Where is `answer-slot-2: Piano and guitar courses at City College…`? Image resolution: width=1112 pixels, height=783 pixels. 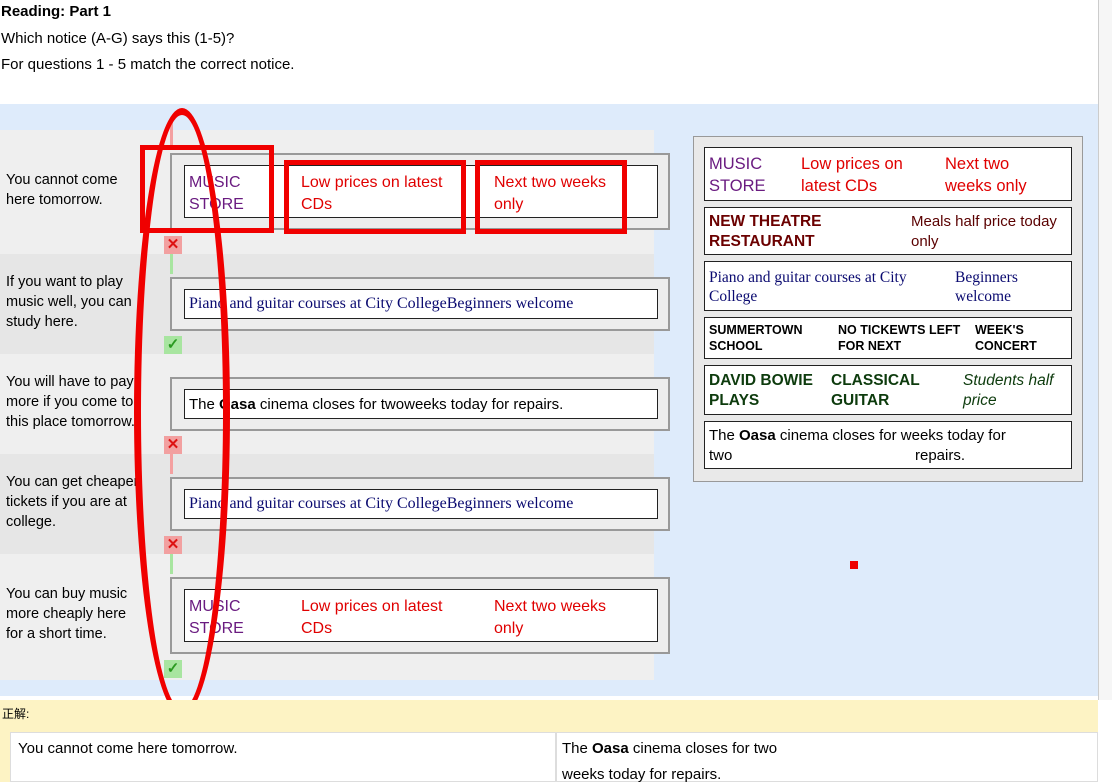
answer-slot-2: Piano and guitar courses at City College… is located at coordinates (420, 304).